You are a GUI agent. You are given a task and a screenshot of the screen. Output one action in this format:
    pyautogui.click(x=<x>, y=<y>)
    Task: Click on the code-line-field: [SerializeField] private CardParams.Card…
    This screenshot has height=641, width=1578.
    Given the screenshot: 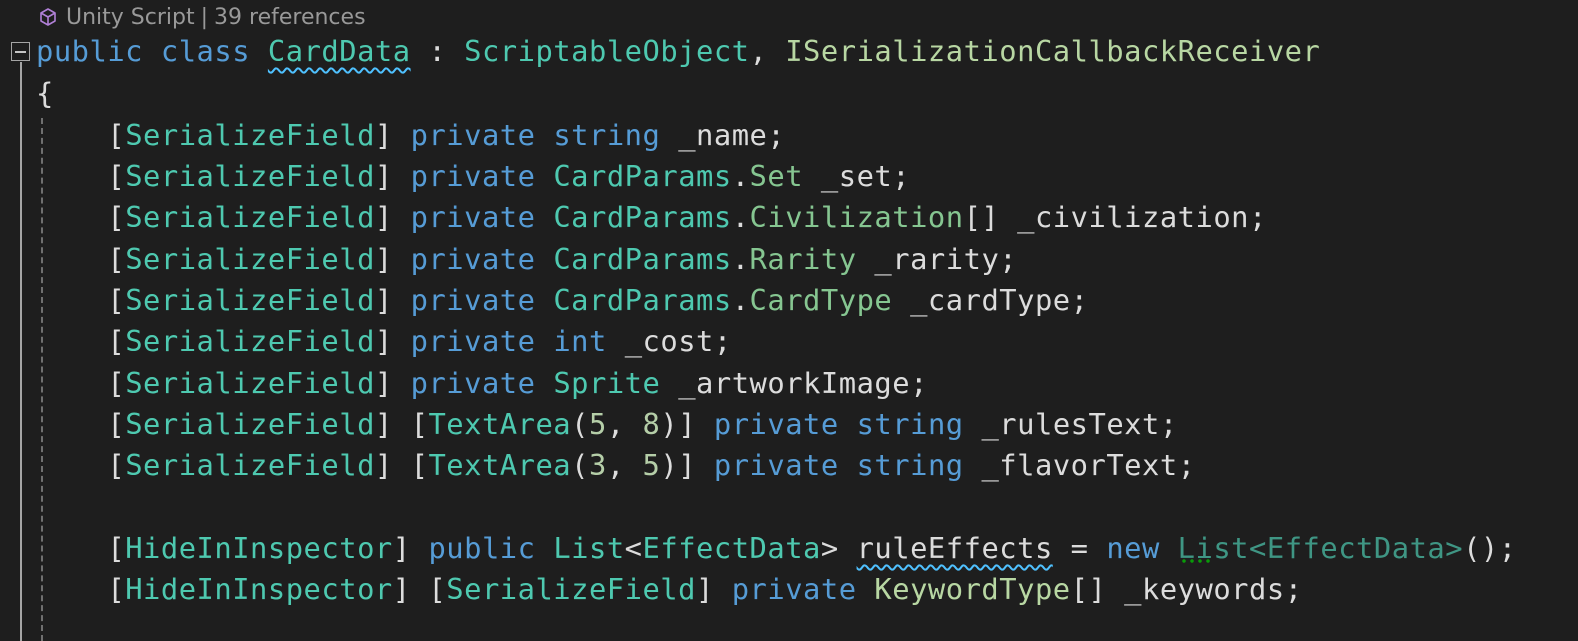 What is the action you would take?
    pyautogui.click(x=562, y=300)
    